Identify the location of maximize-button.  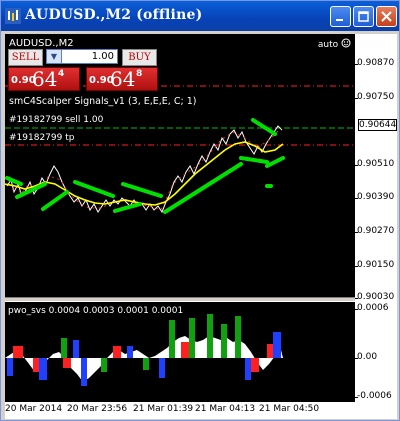
(363, 16).